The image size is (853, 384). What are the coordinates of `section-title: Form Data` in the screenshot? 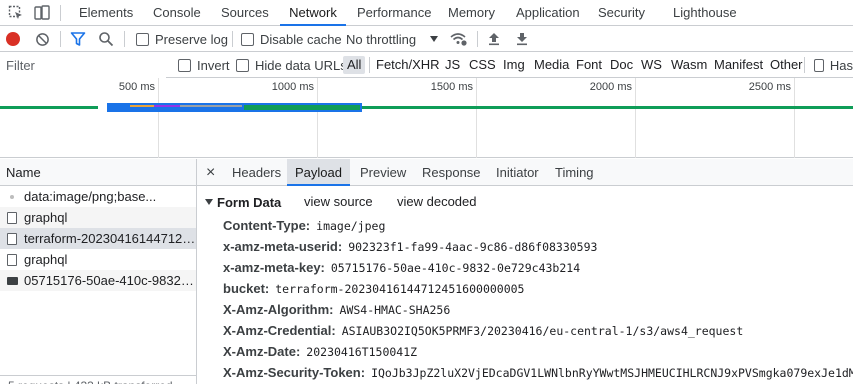 It's located at (249, 202).